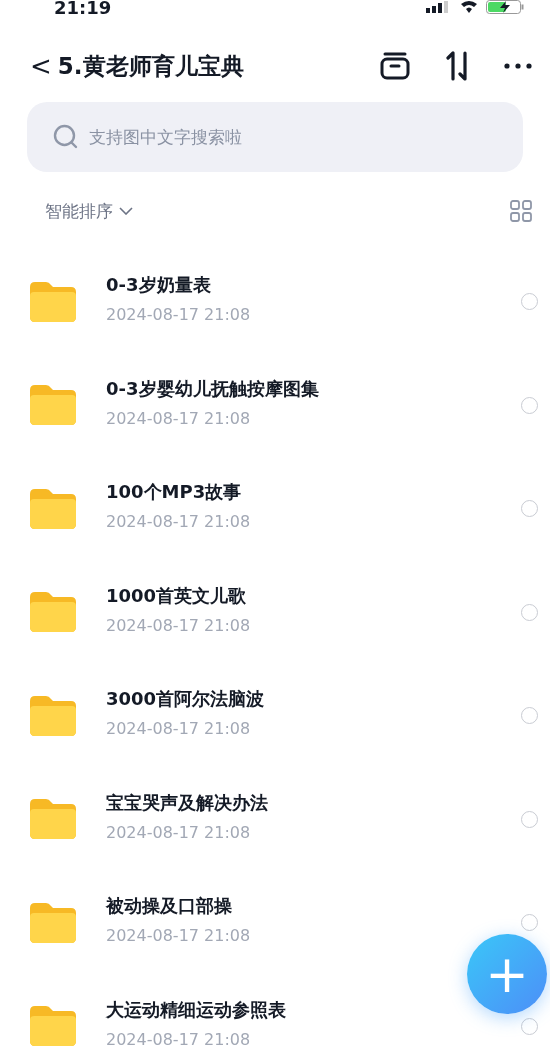 The width and height of the screenshot is (550, 1048). What do you see at coordinates (457, 66) in the screenshot?
I see `sort-icon` at bounding box center [457, 66].